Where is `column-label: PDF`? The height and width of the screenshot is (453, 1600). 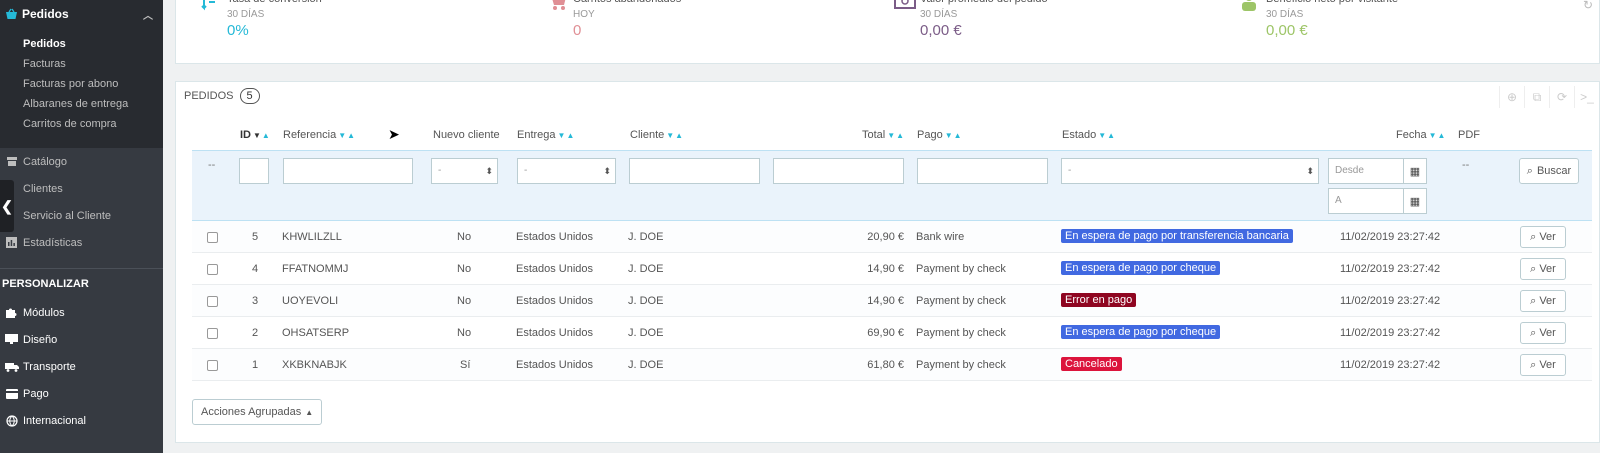 column-label: PDF is located at coordinates (1469, 135).